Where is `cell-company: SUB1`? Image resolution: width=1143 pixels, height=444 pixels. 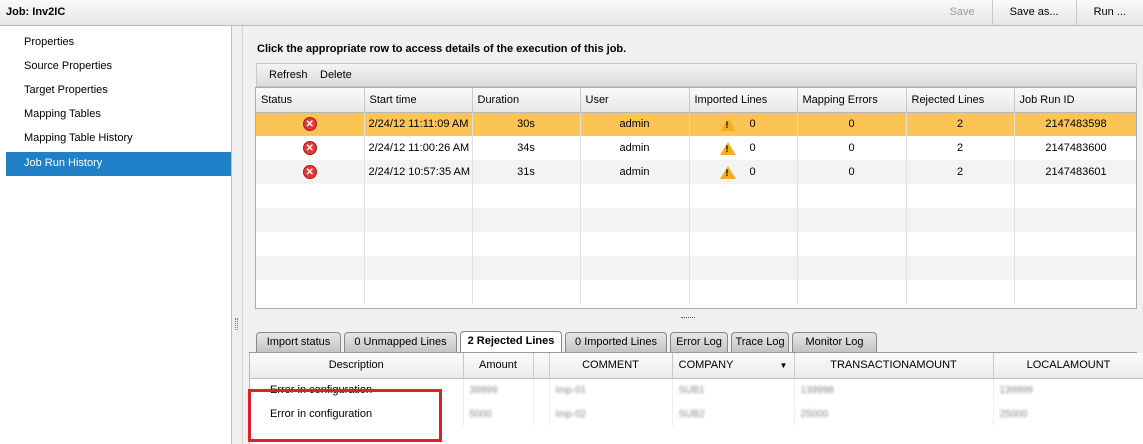 cell-company: SUB1 is located at coordinates (733, 390).